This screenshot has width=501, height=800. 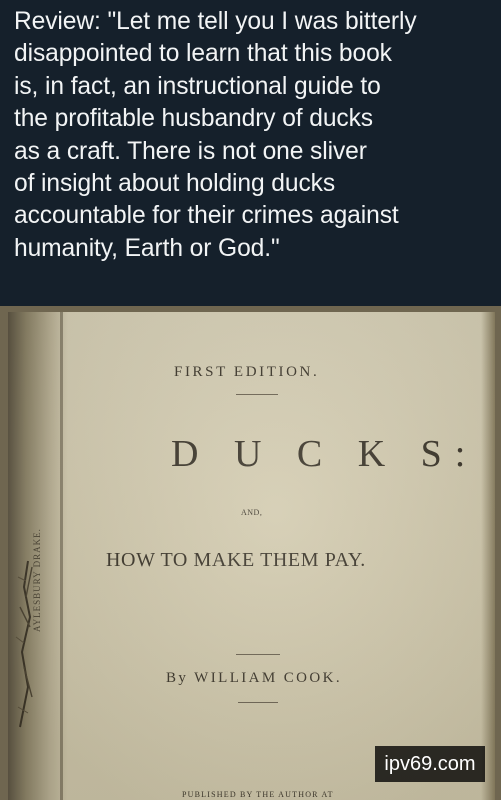 What do you see at coordinates (252, 512) in the screenshot?
I see `title-conjunction: AND,` at bounding box center [252, 512].